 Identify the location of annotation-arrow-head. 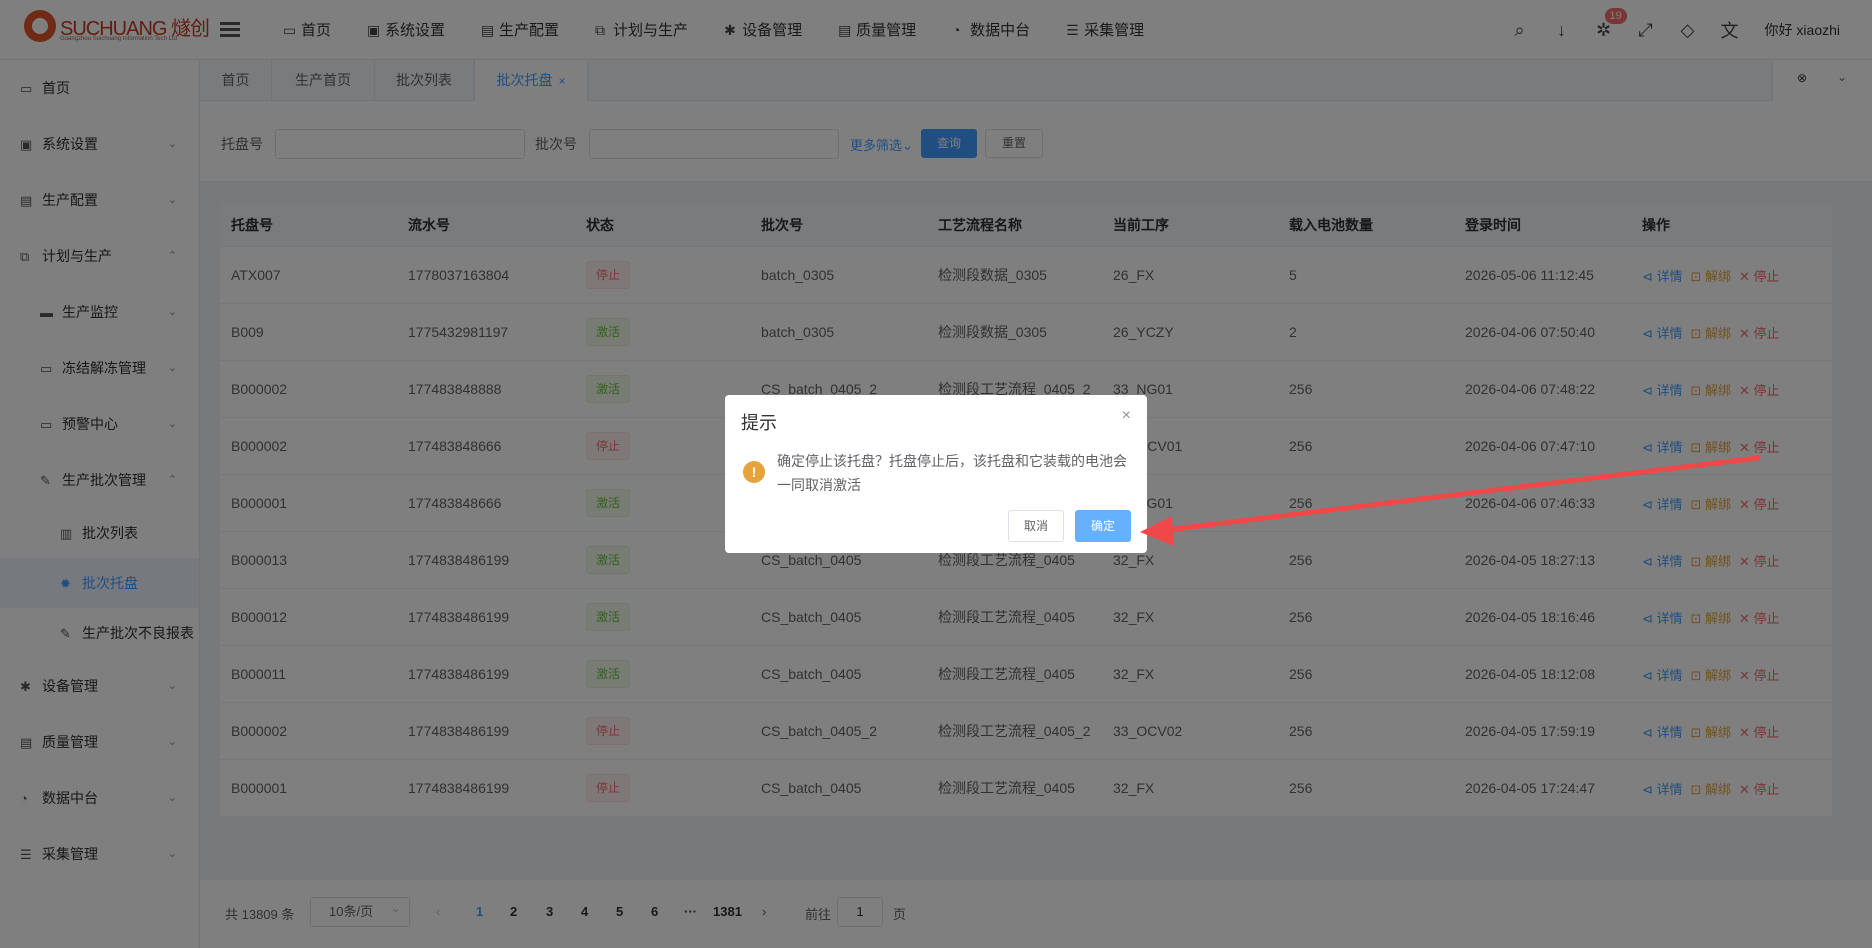
(1157, 531).